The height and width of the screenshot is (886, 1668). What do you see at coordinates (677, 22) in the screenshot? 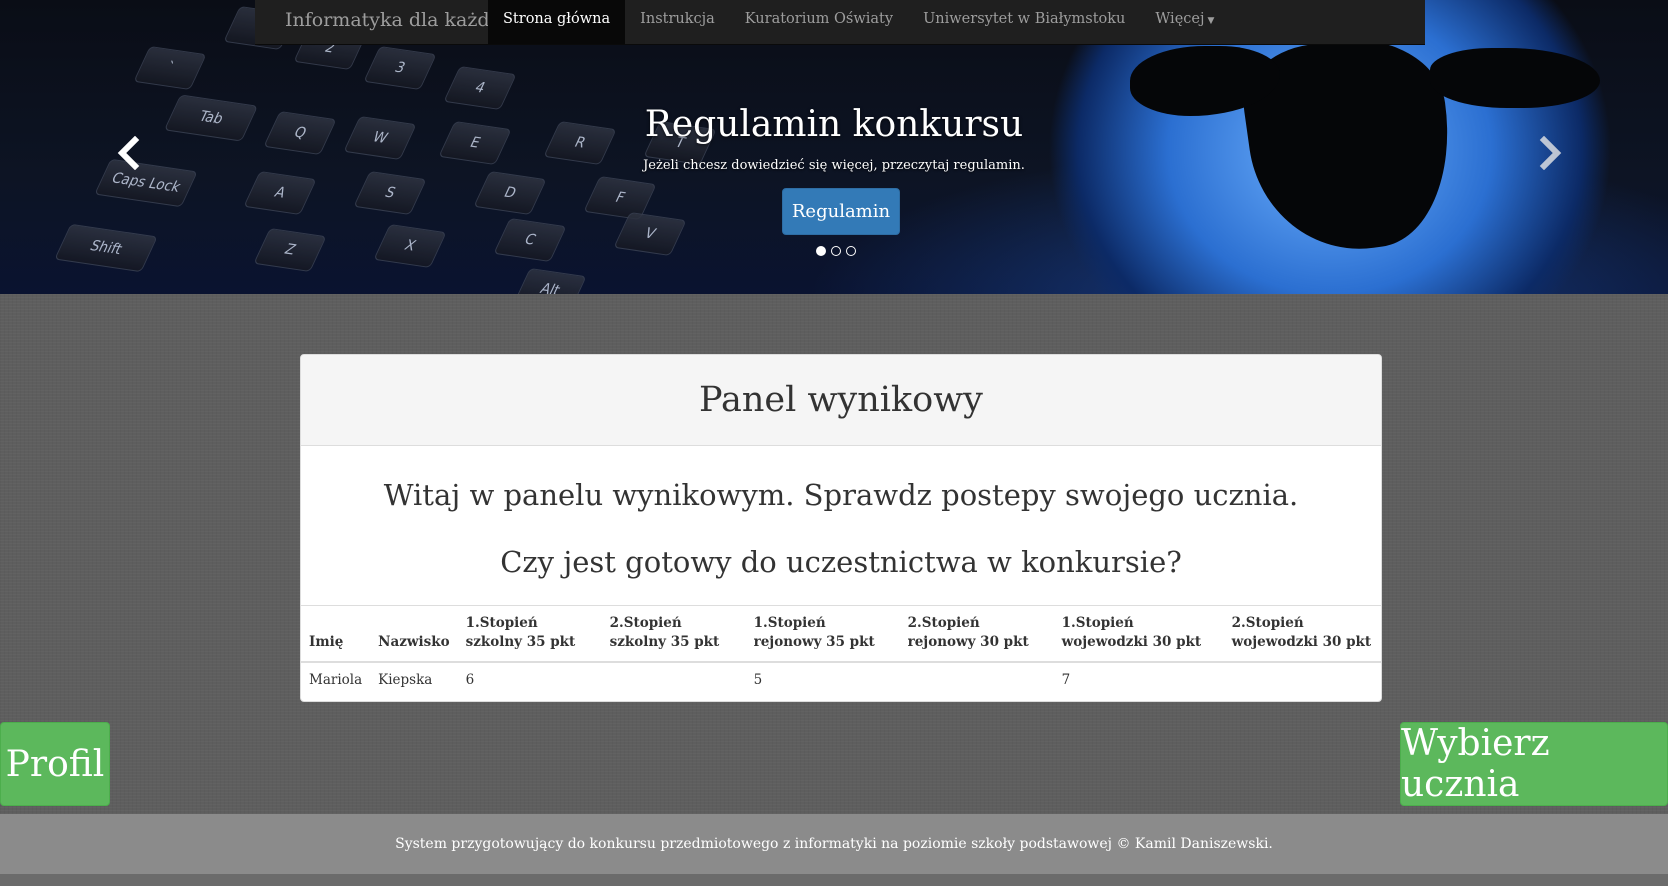
I see `nav-item-instructions: Instrukcja` at bounding box center [677, 22].